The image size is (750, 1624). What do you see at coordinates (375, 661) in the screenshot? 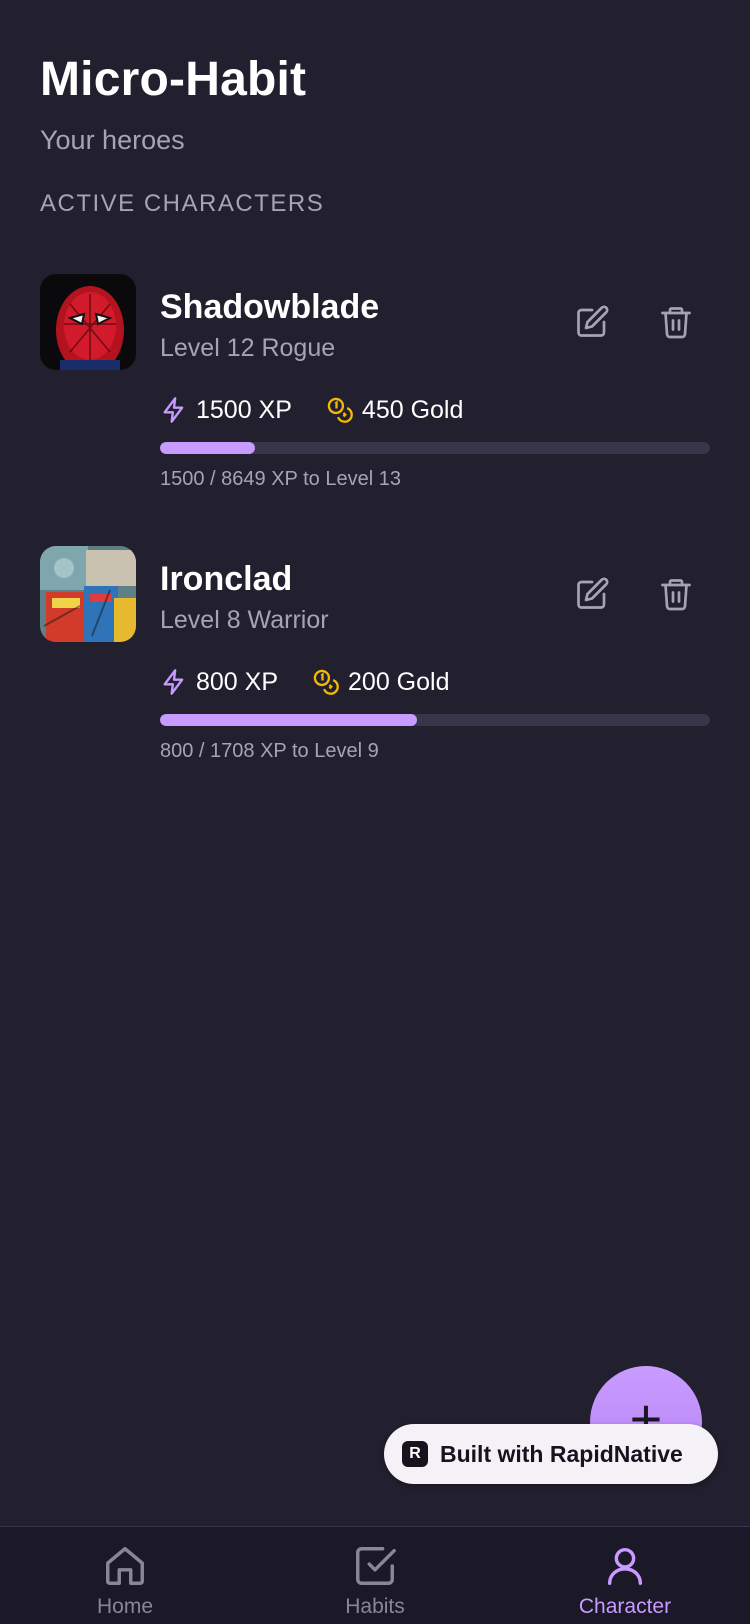
I see `character-card-ironclad: Ironclad Level 8 Warrior 800 XP 200 Gold` at bounding box center [375, 661].